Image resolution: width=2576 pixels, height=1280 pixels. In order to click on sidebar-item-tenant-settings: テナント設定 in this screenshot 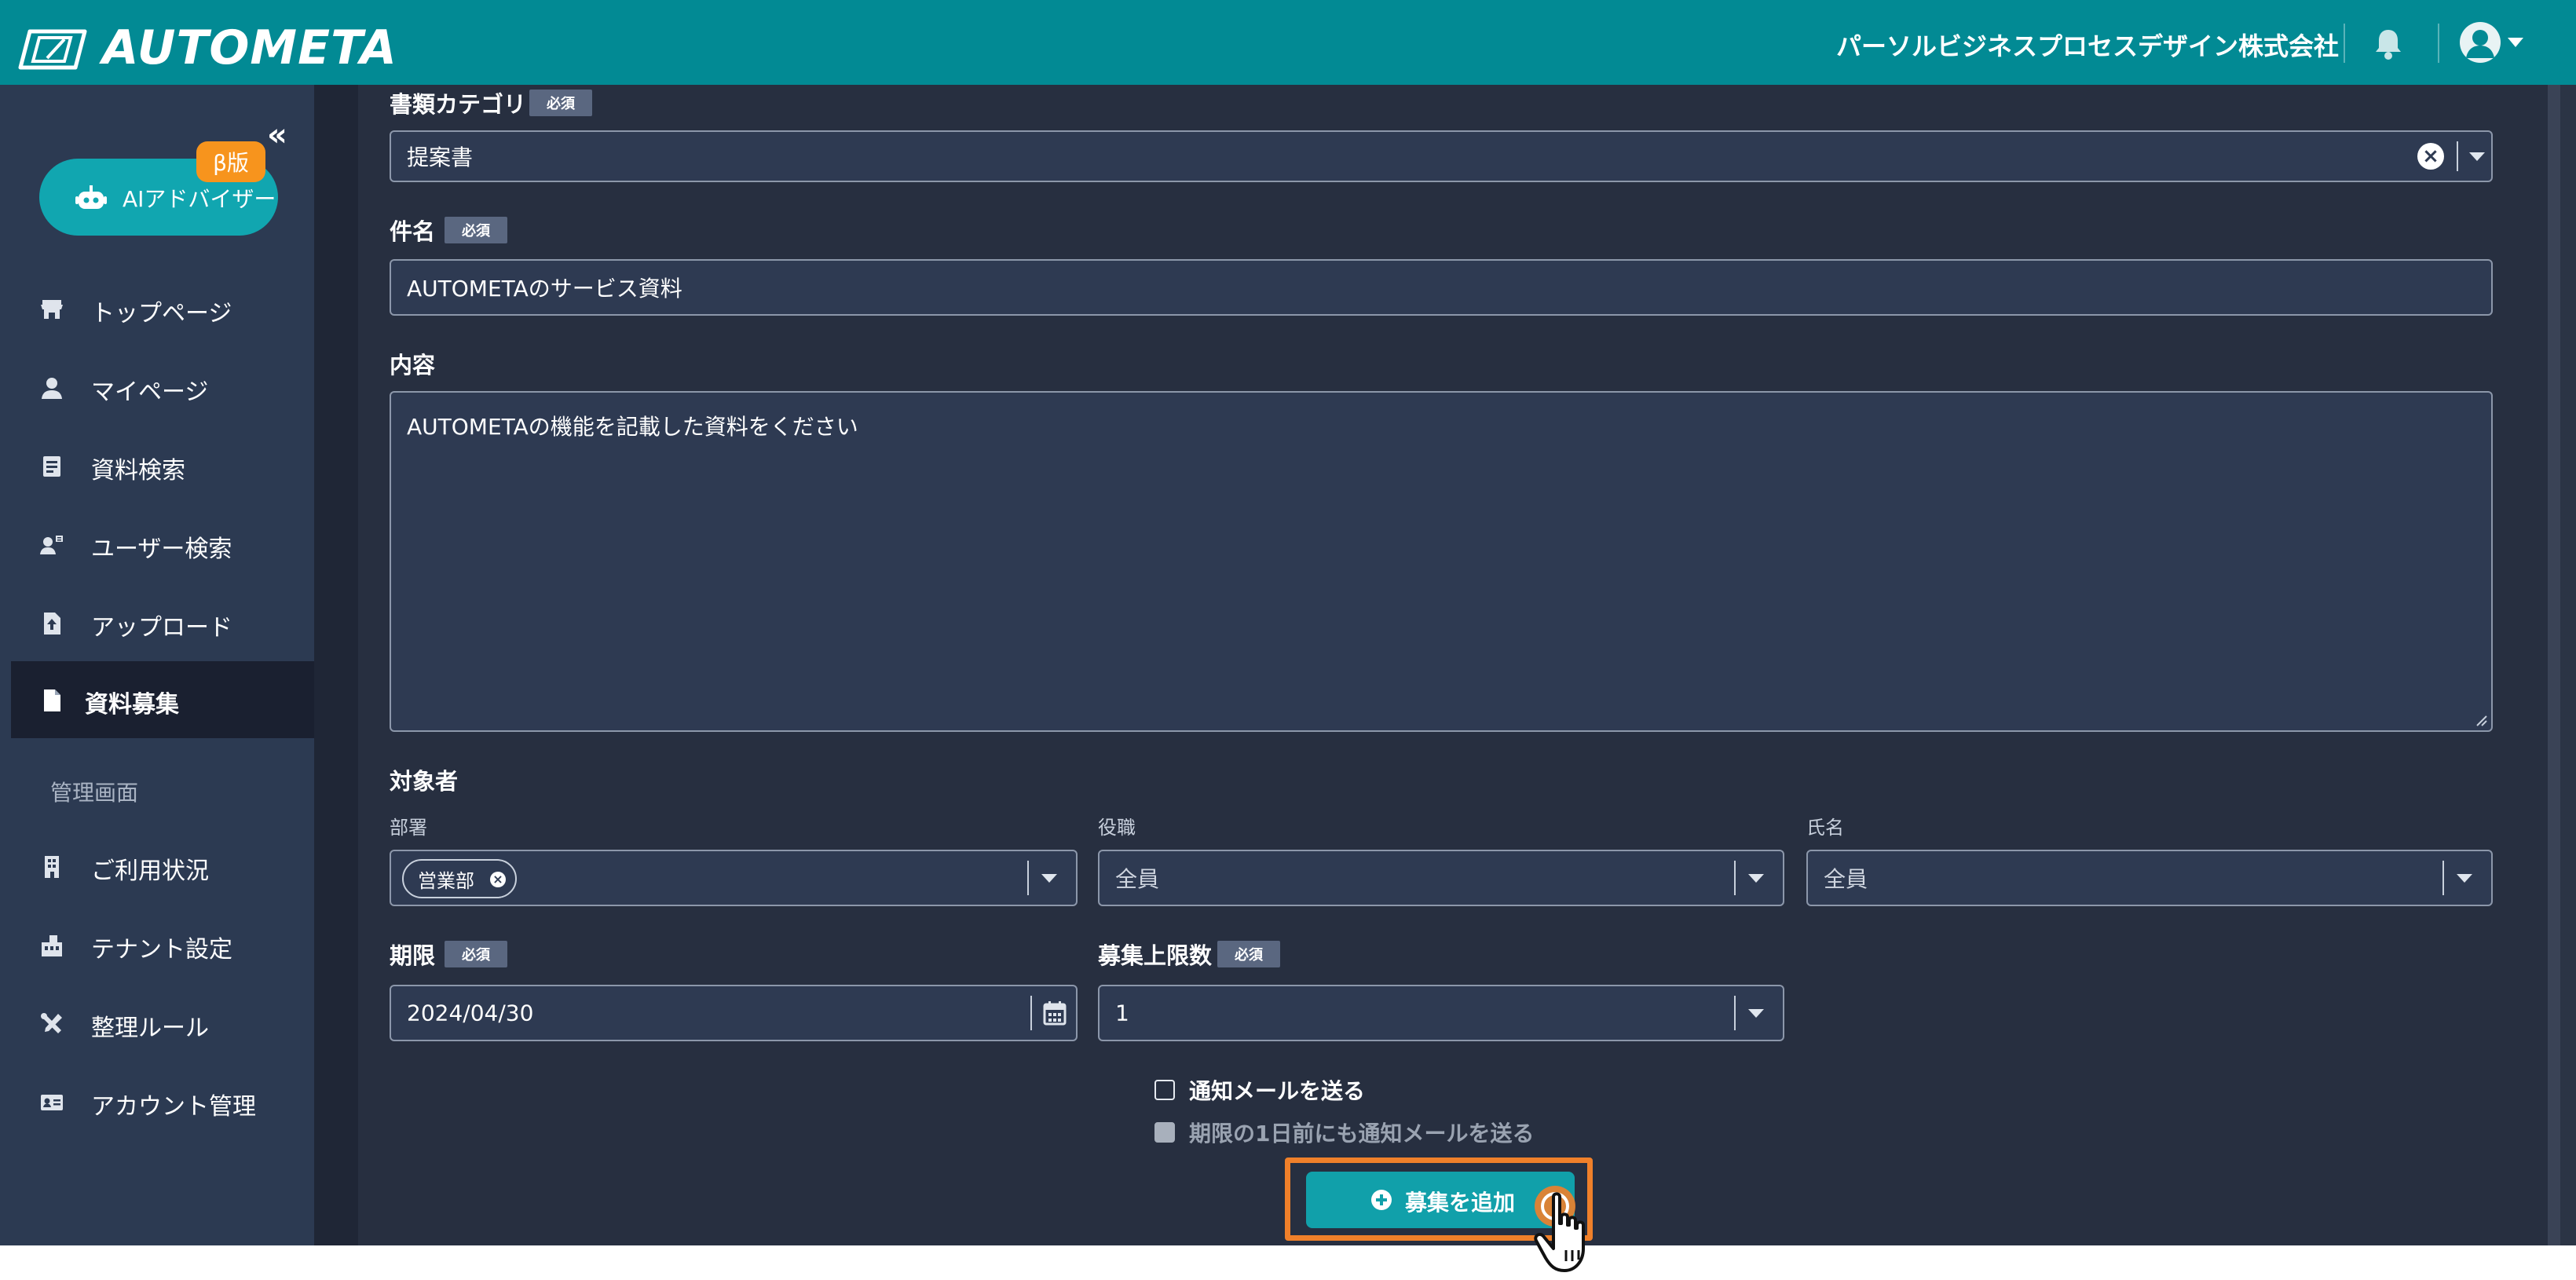, I will do `click(163, 944)`.